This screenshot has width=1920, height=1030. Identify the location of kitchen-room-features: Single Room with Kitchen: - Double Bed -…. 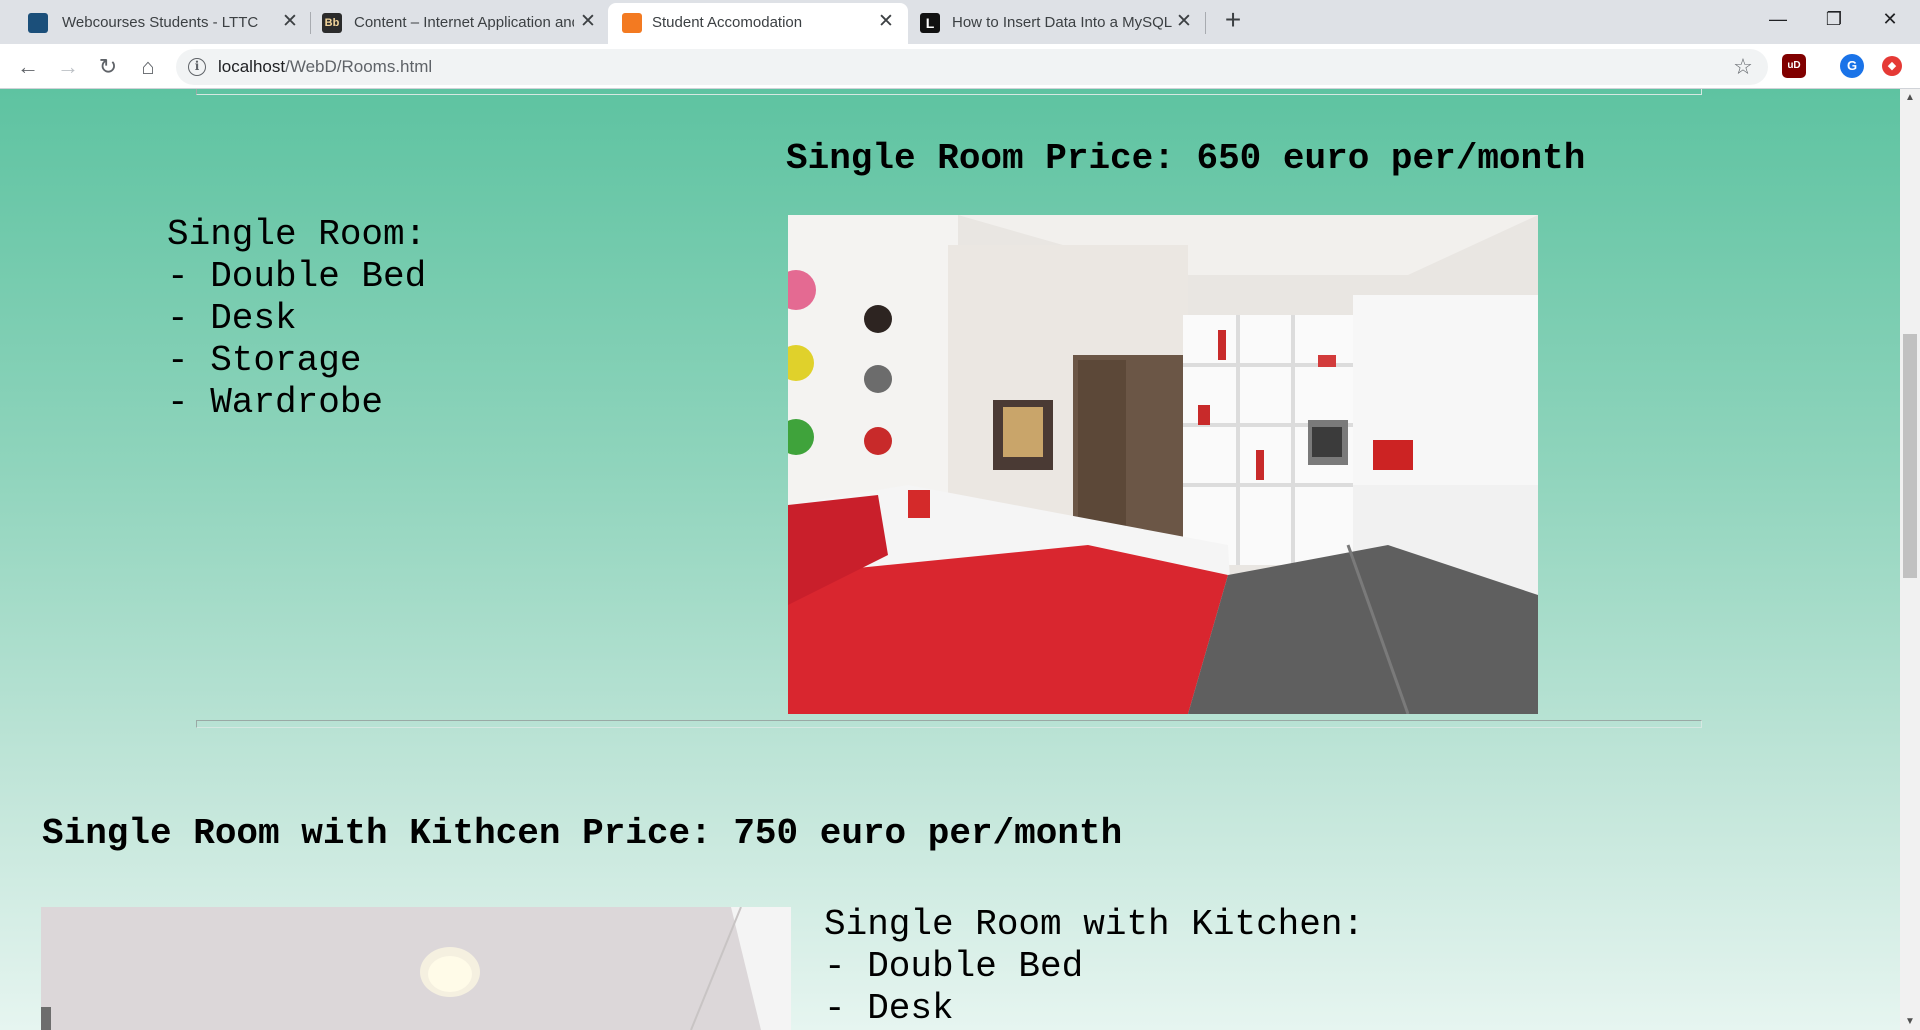
(1094, 966).